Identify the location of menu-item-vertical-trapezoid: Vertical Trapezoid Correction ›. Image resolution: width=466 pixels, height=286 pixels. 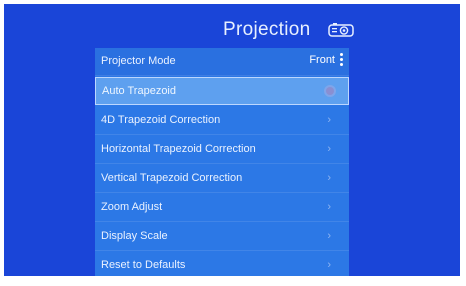
(222, 179).